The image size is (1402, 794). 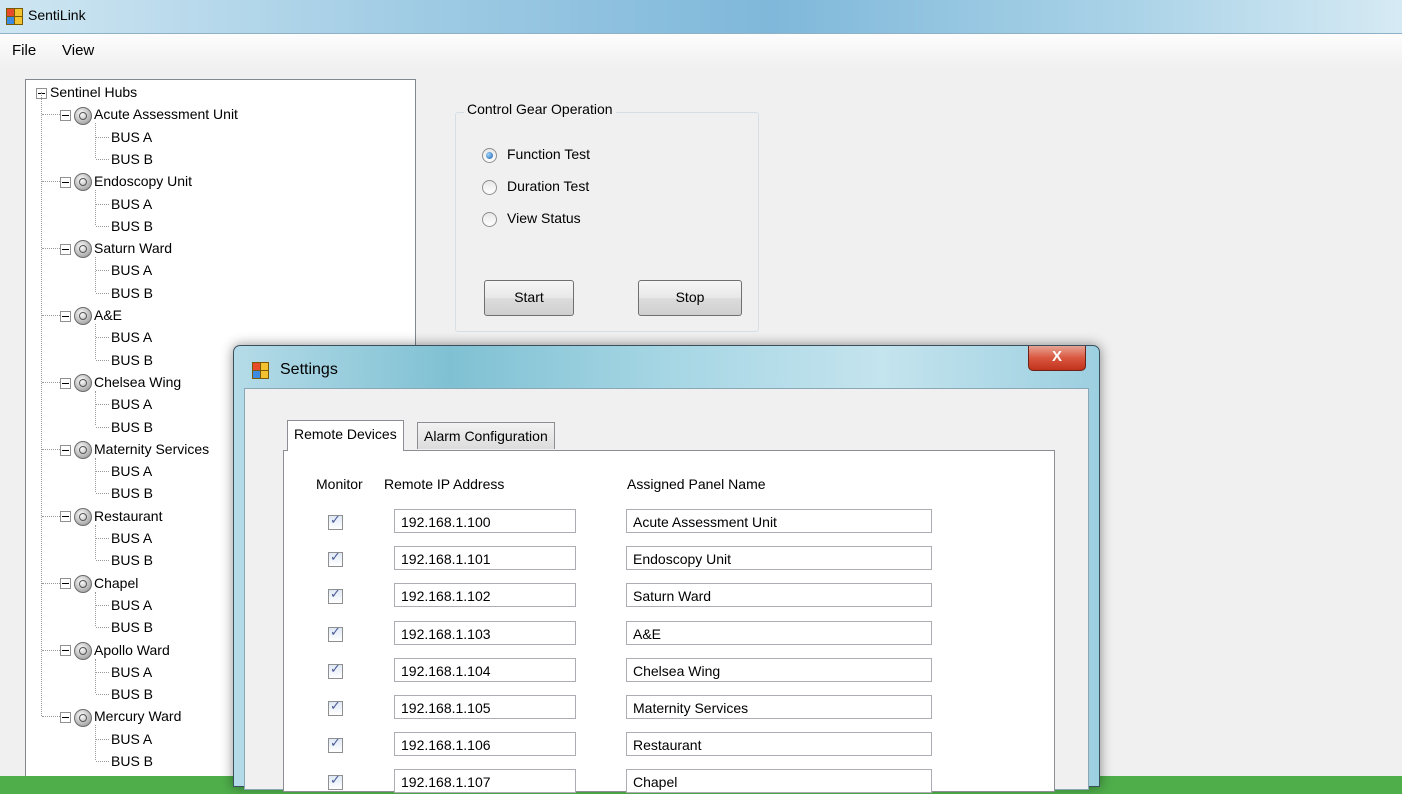 What do you see at coordinates (779, 595) in the screenshot?
I see `panel-name-field: Saturn Ward` at bounding box center [779, 595].